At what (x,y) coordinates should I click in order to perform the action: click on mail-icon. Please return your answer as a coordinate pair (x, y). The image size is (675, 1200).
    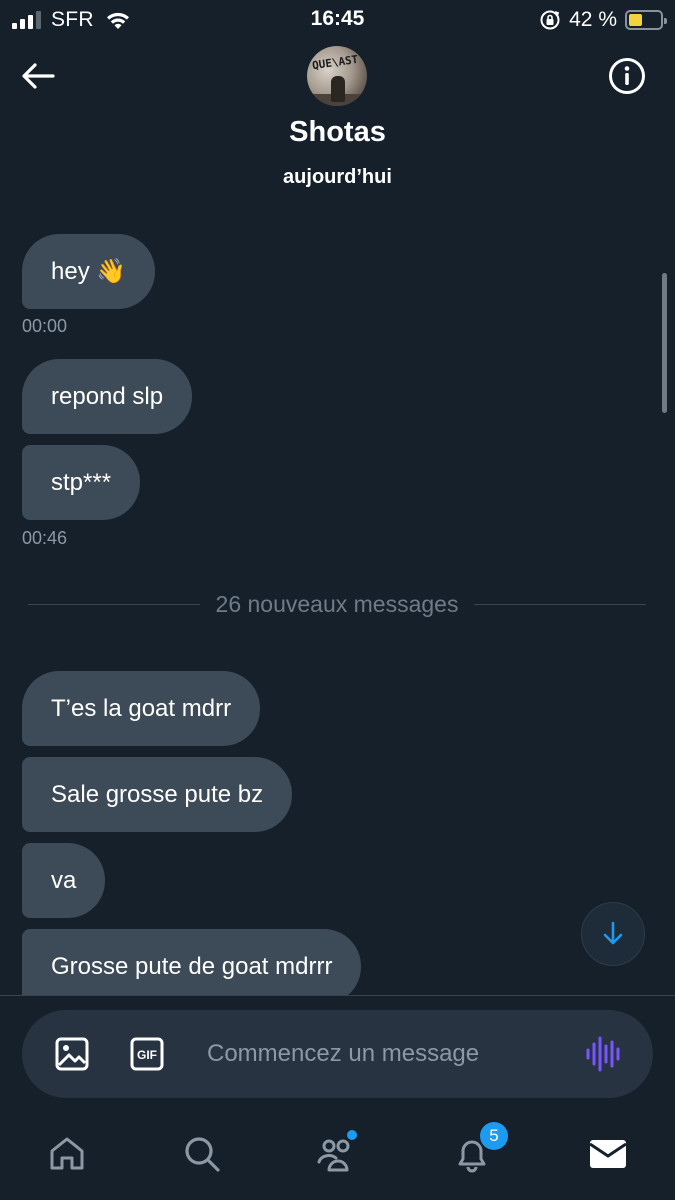
    Looking at the image, I should click on (608, 1154).